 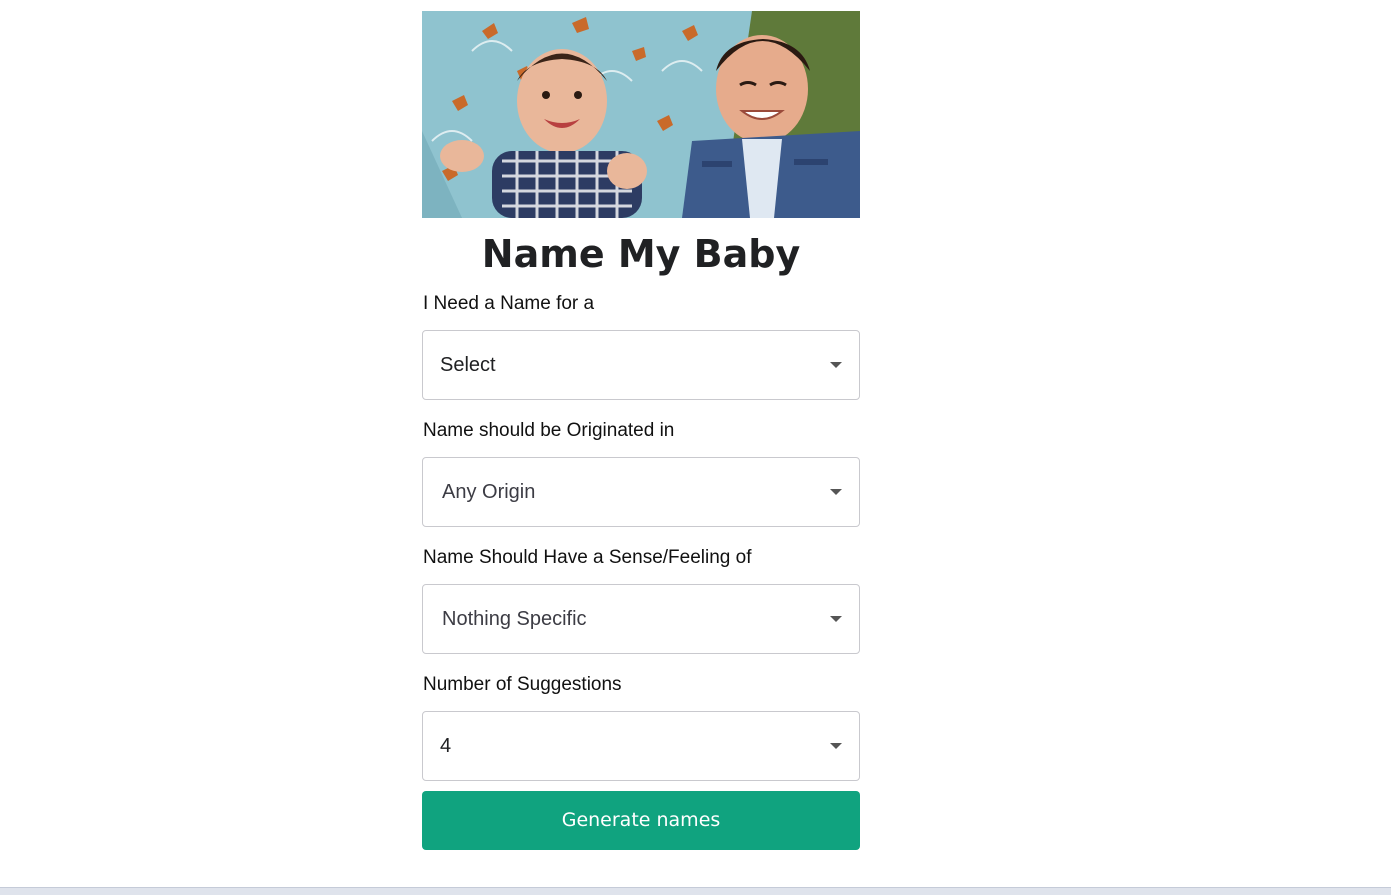 I want to click on origin-label: Name should be Originated in, so click(x=549, y=430).